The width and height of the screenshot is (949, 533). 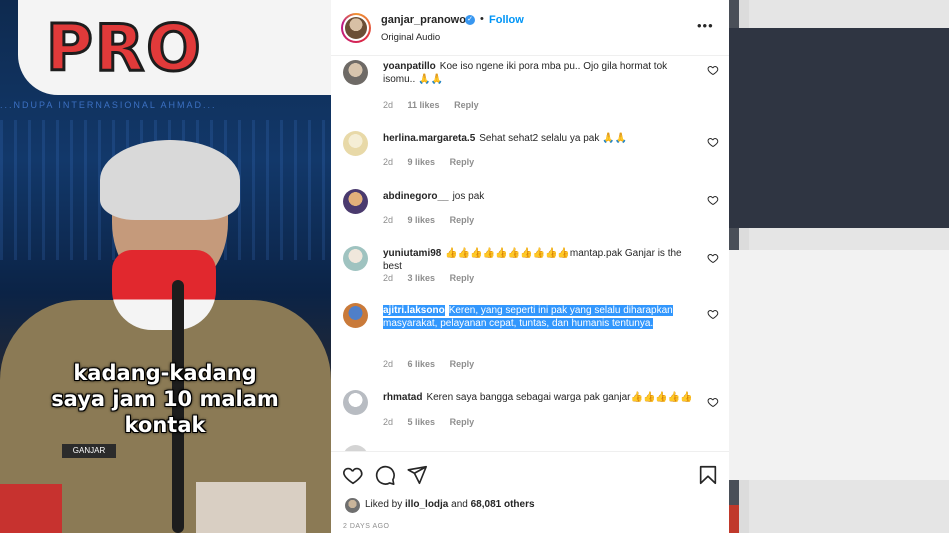 I want to click on commenter-username: herlina.margareta.5, so click(x=429, y=138).